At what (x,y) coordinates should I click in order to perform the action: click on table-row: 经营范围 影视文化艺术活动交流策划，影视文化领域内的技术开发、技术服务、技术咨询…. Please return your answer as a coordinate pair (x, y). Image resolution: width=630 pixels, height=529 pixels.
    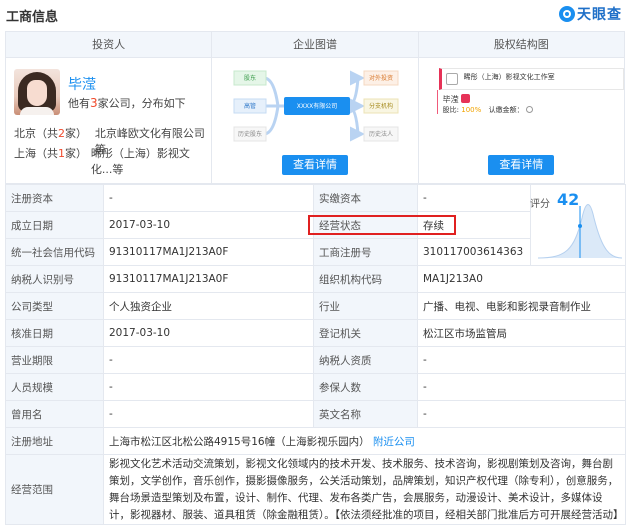
    Looking at the image, I should click on (315, 489).